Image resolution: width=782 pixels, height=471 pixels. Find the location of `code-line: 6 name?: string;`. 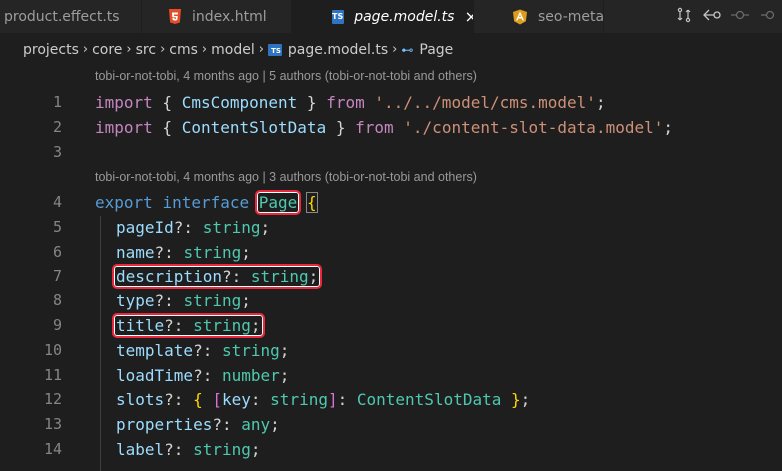

code-line: 6 name?: string; is located at coordinates (391, 252).